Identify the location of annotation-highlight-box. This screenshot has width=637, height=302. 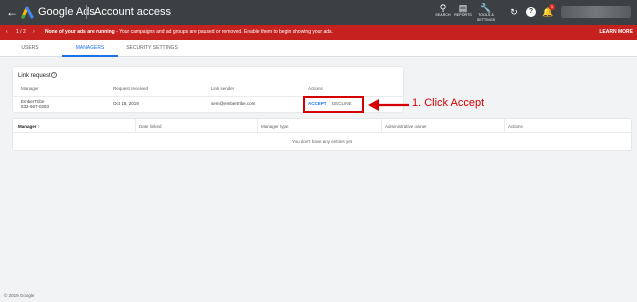
(333, 104).